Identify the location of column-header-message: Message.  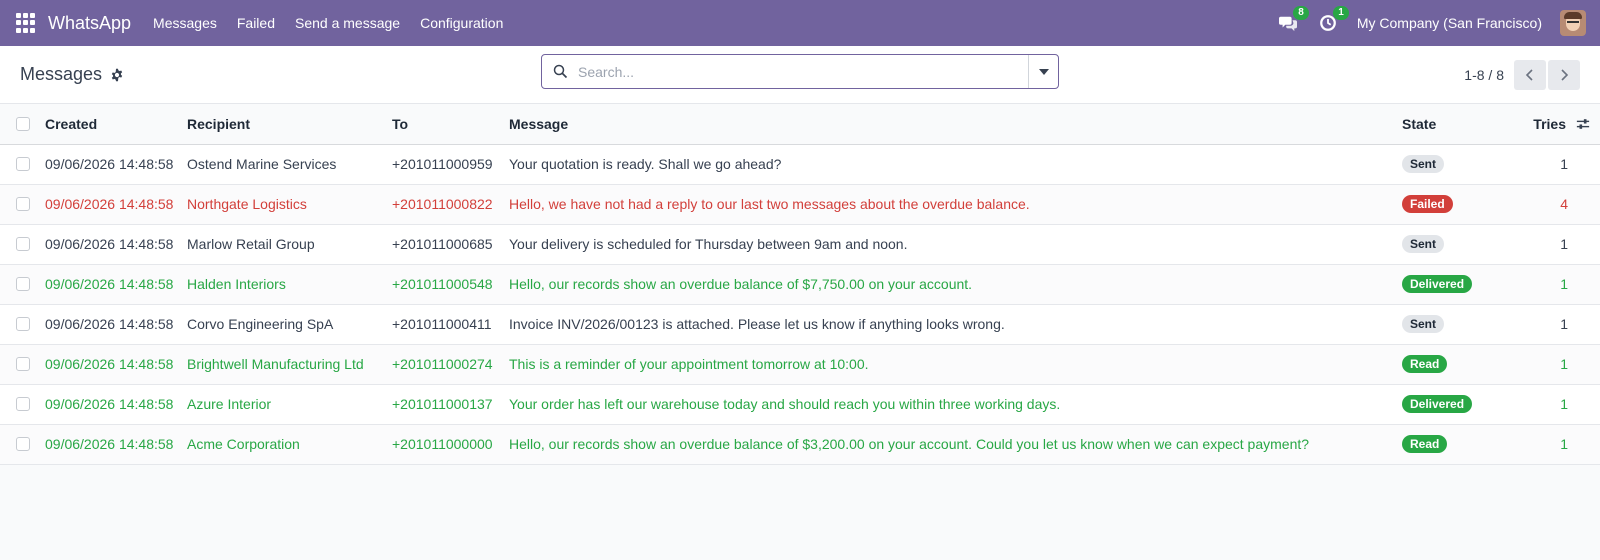
(955, 124).